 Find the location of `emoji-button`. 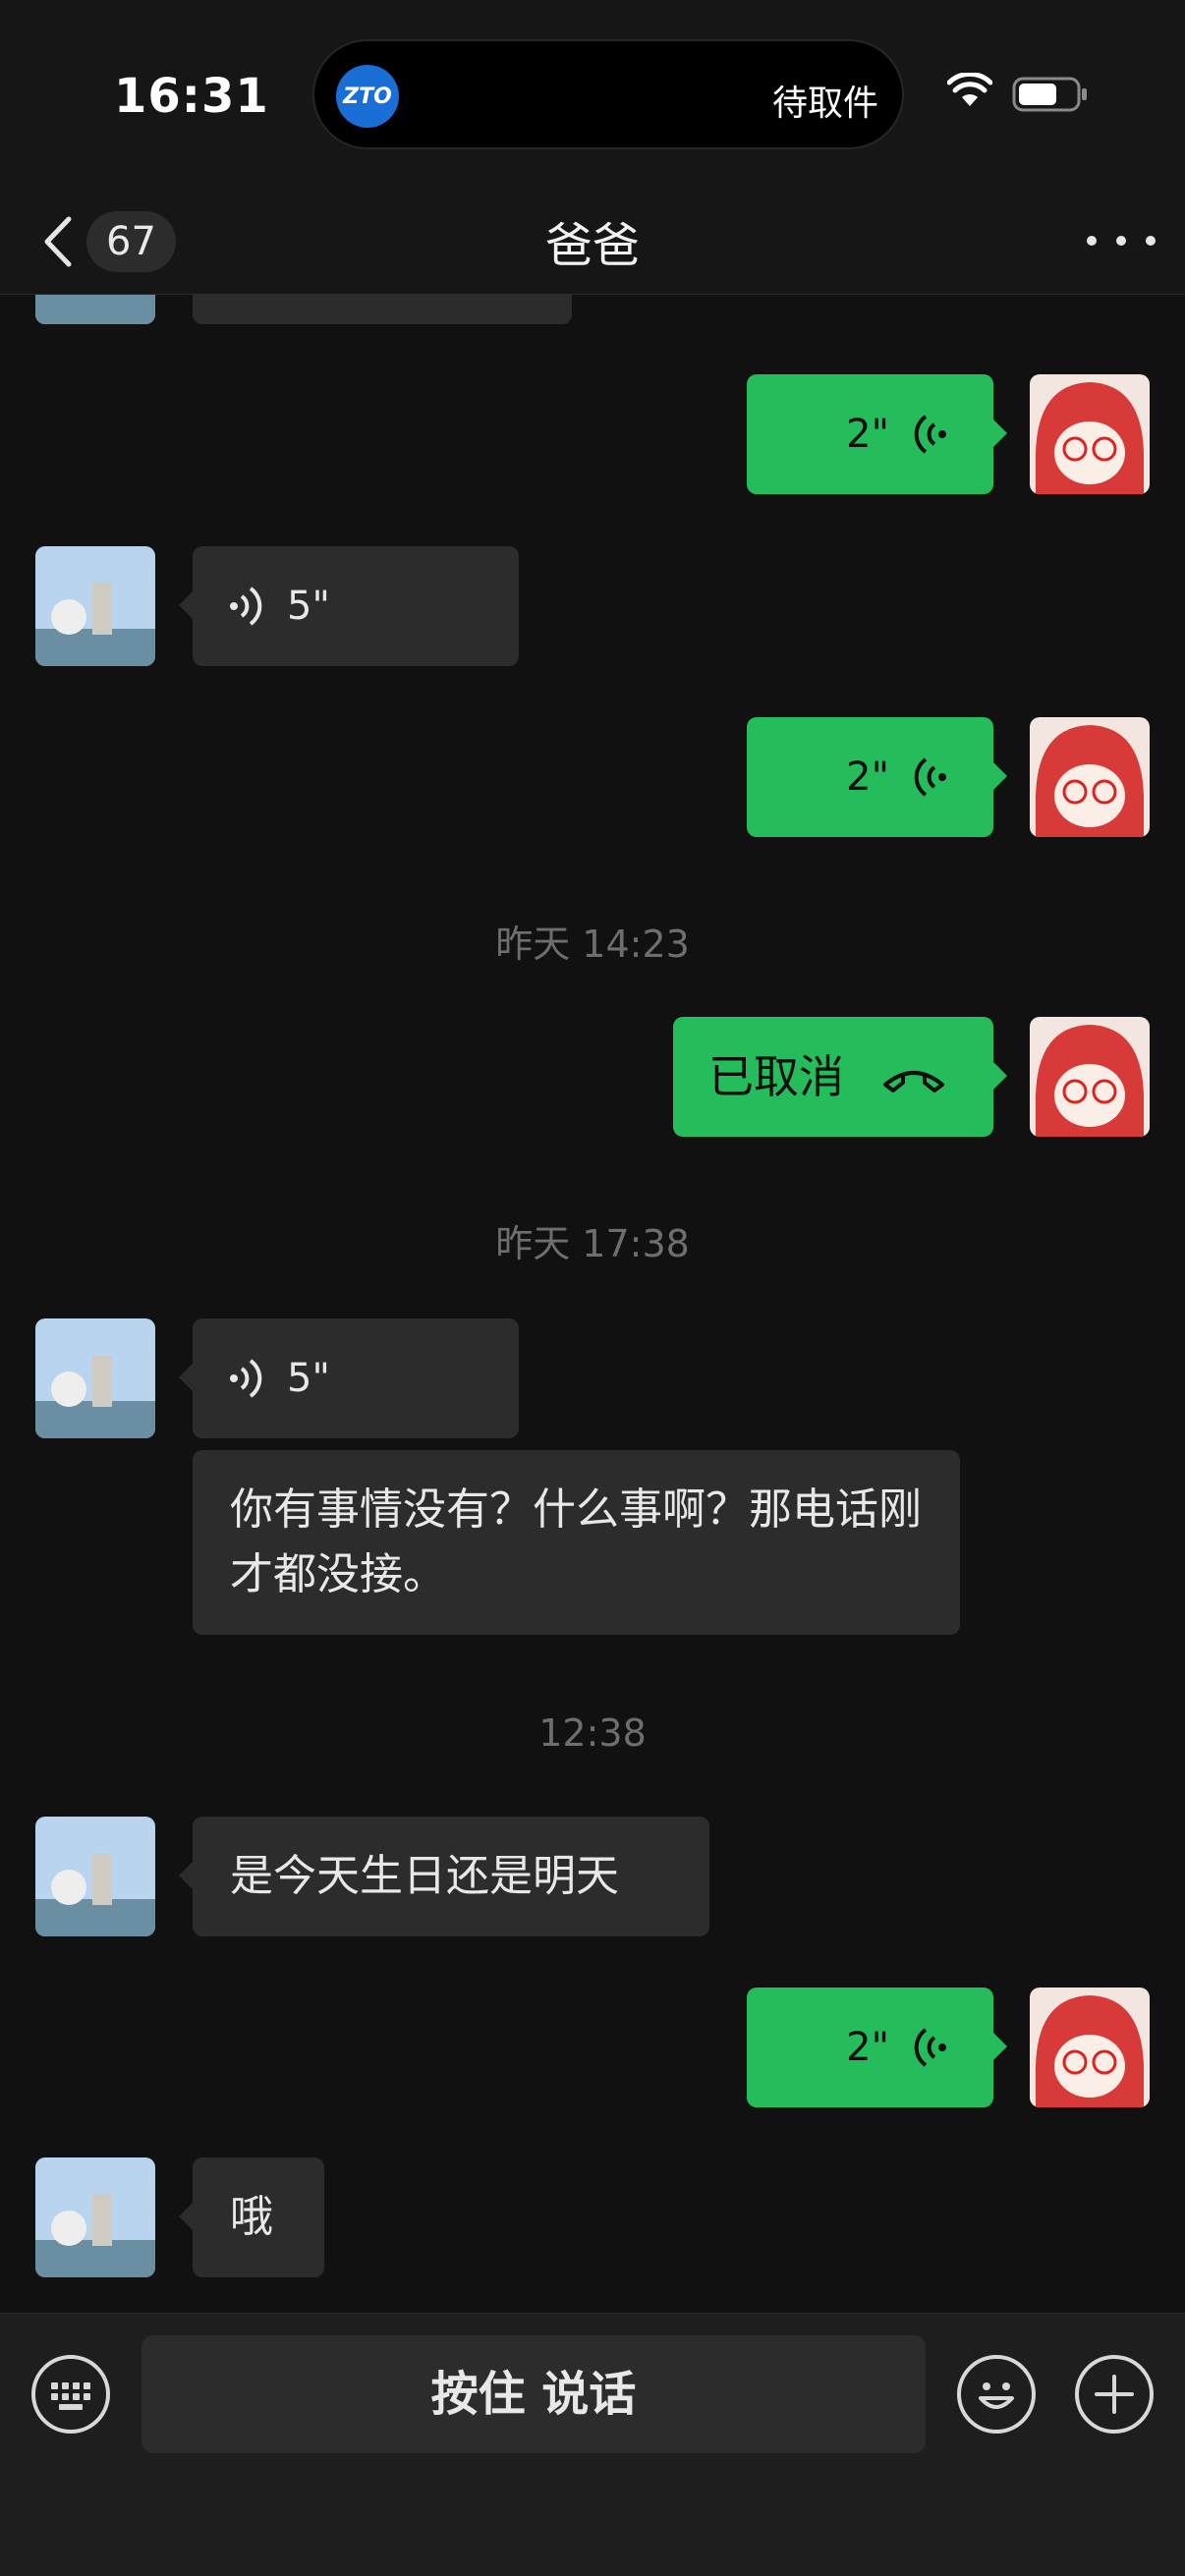

emoji-button is located at coordinates (997, 2394).